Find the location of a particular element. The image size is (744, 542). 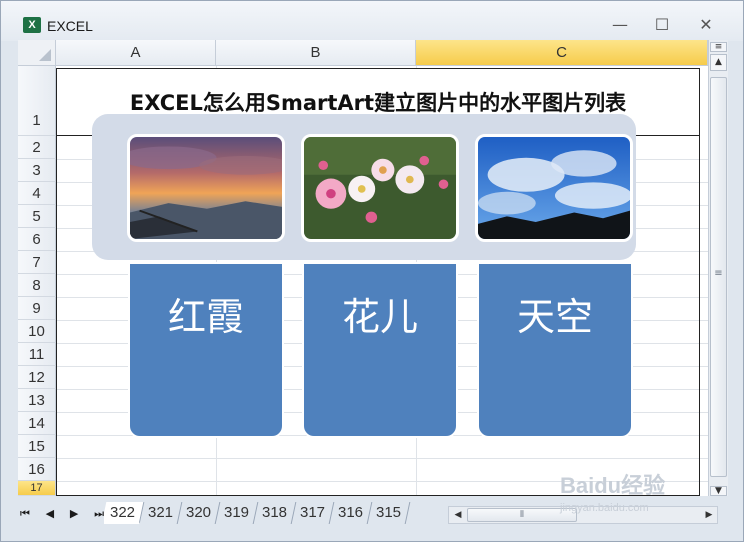

first-sheet-icon: ⏮ is located at coordinates (25, 515).